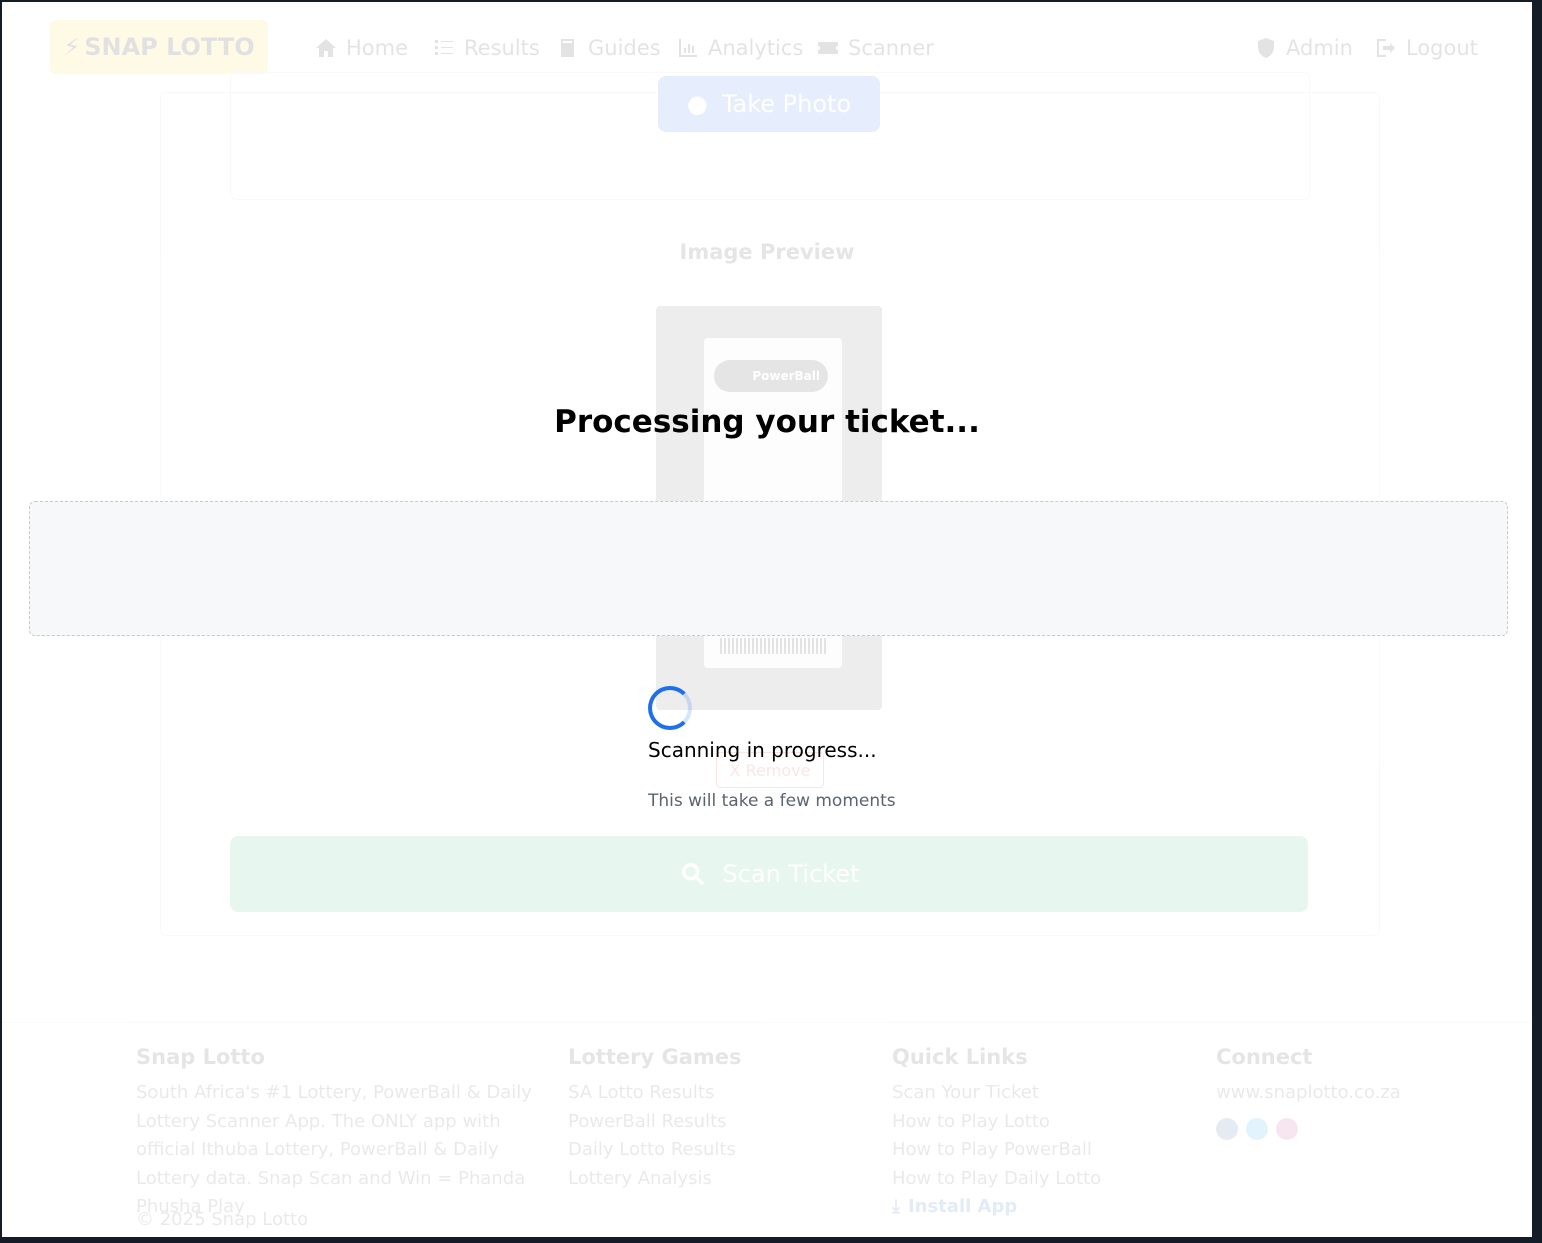  I want to click on nav-analytics: Analytics, so click(739, 48).